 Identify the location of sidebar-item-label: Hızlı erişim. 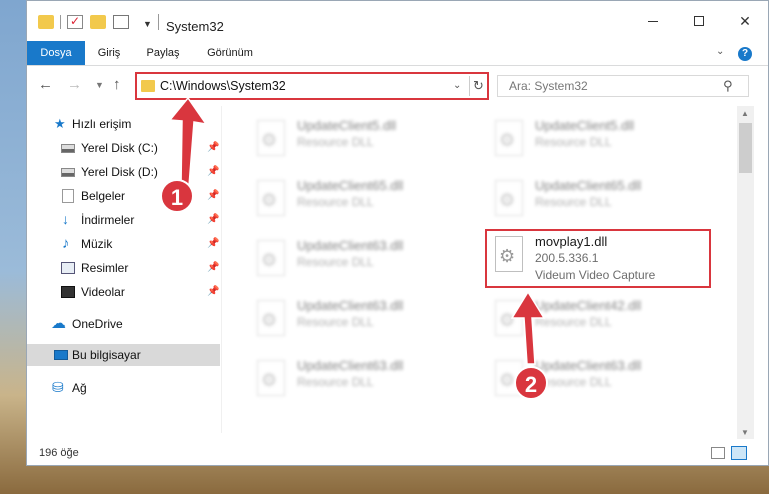
(102, 124).